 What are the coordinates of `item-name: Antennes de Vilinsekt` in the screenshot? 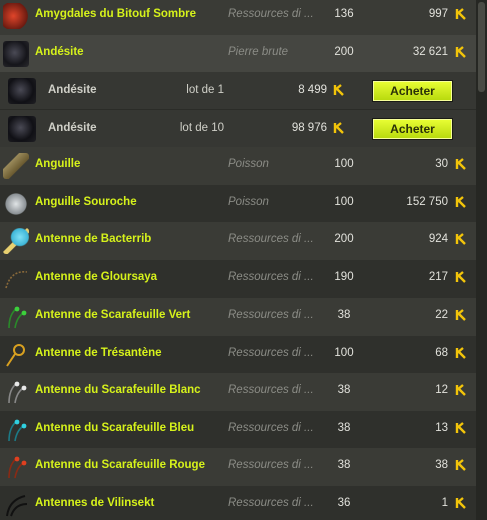 It's located at (95, 503).